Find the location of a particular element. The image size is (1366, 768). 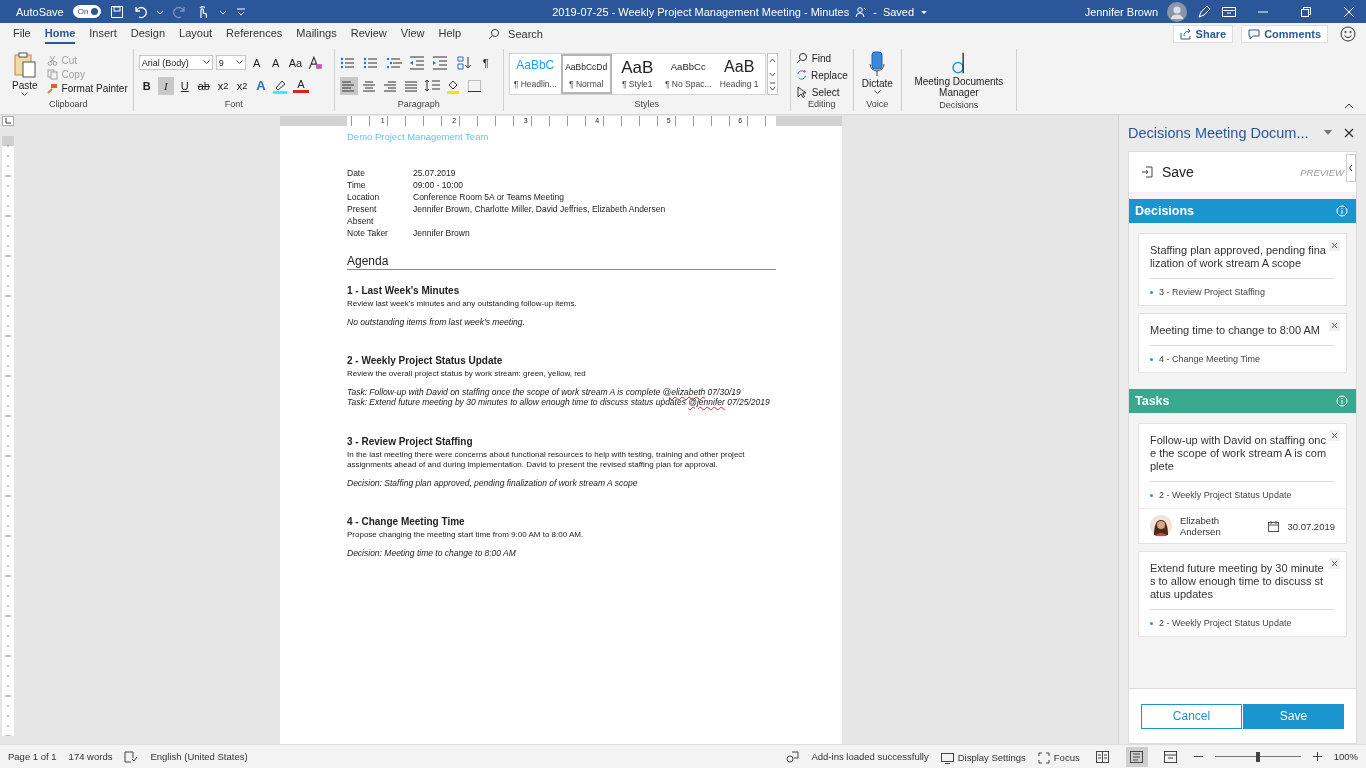

undo-icon is located at coordinates (139, 11).